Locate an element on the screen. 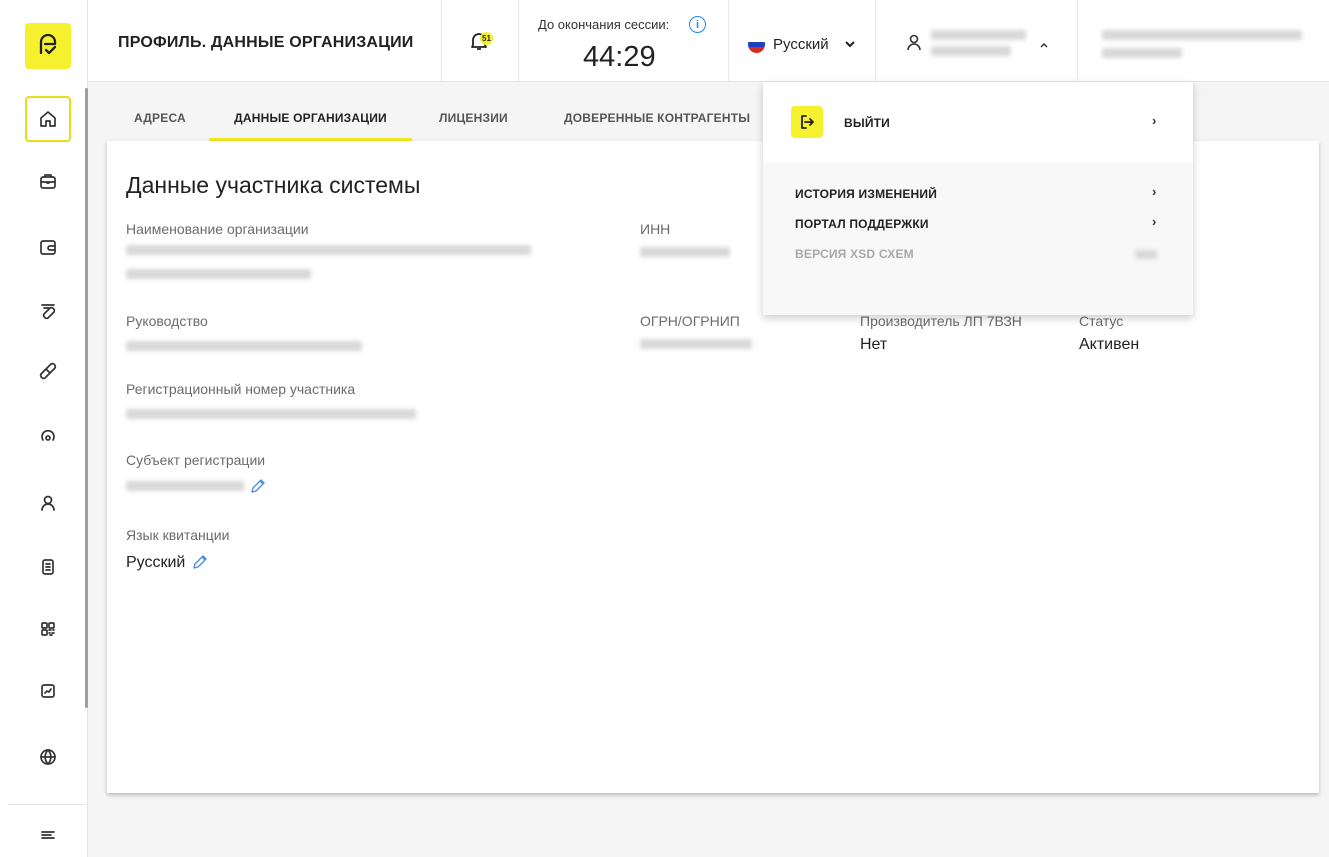 The height and width of the screenshot is (857, 1329). status-label: Статус is located at coordinates (1101, 321).